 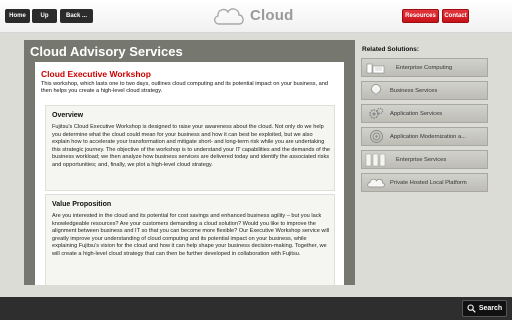 I want to click on home-button: Home, so click(x=17, y=16).